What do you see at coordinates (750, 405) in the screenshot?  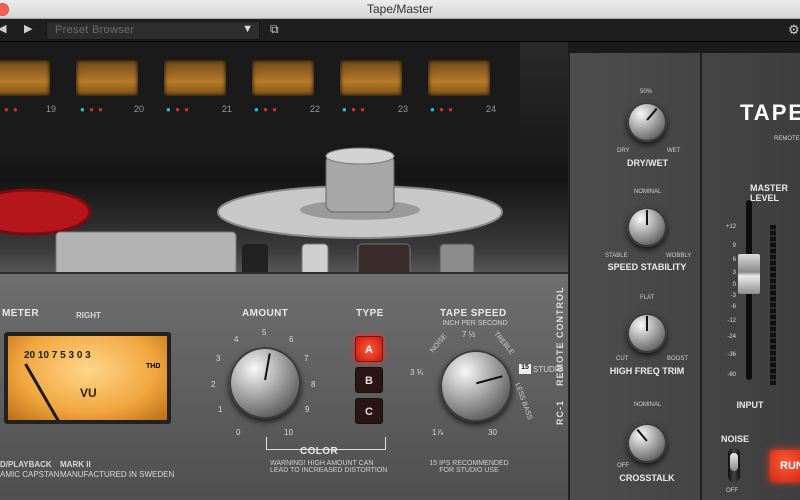 I see `input-label: INPUT` at bounding box center [750, 405].